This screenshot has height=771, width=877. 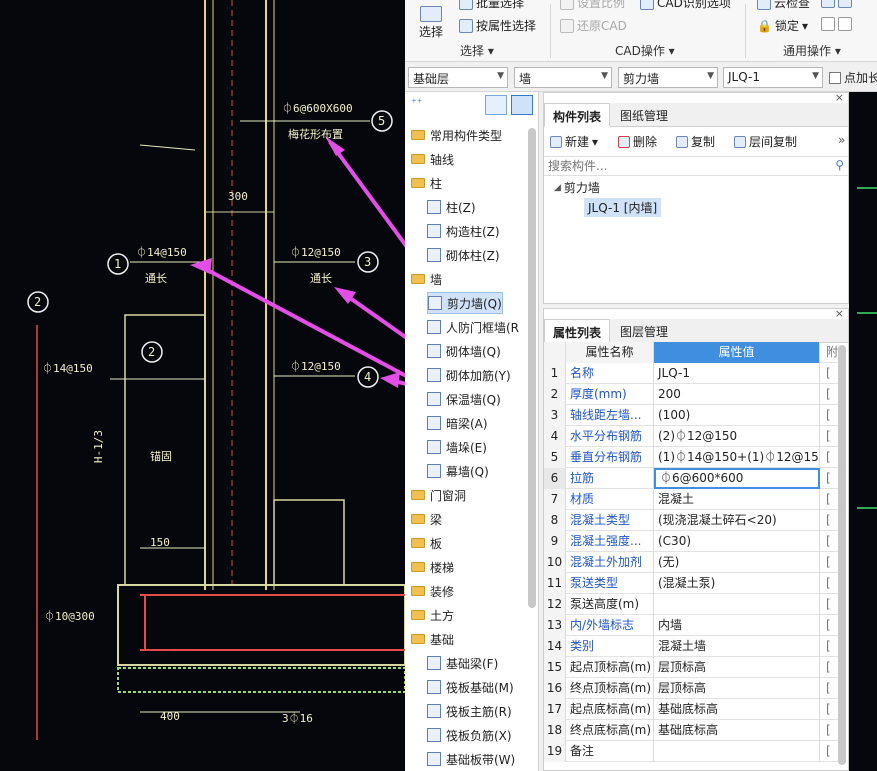 What do you see at coordinates (522, 105) in the screenshot?
I see `card-view-icon` at bounding box center [522, 105].